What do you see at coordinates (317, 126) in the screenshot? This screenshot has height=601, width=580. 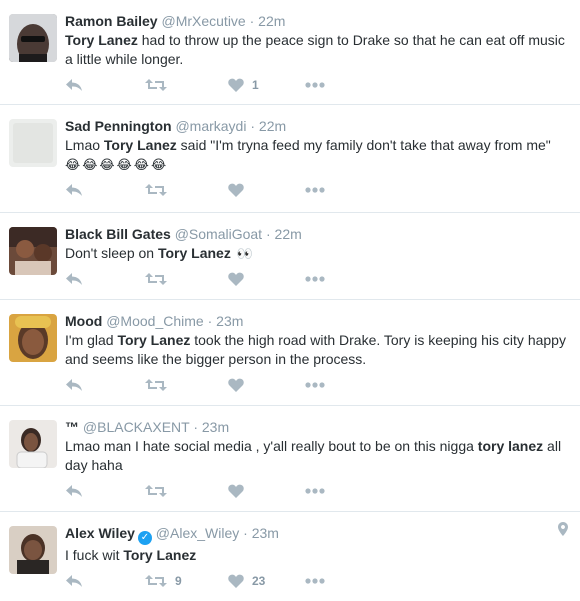 I see `tweet-header: Sad Pennington @markaydi · 22m` at bounding box center [317, 126].